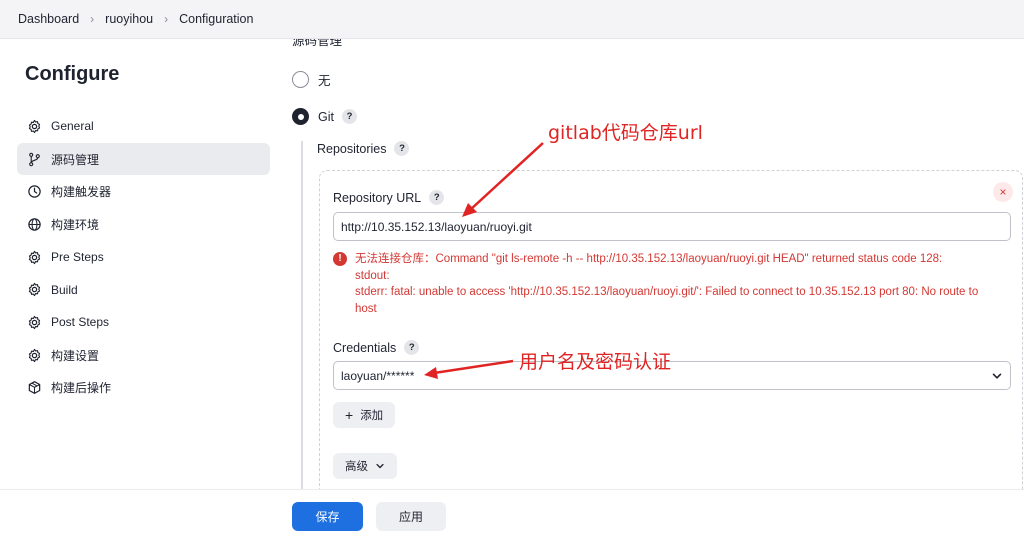 The width and height of the screenshot is (1024, 543). I want to click on annotation-credentials-note: 用户名及密码认证, so click(595, 362).